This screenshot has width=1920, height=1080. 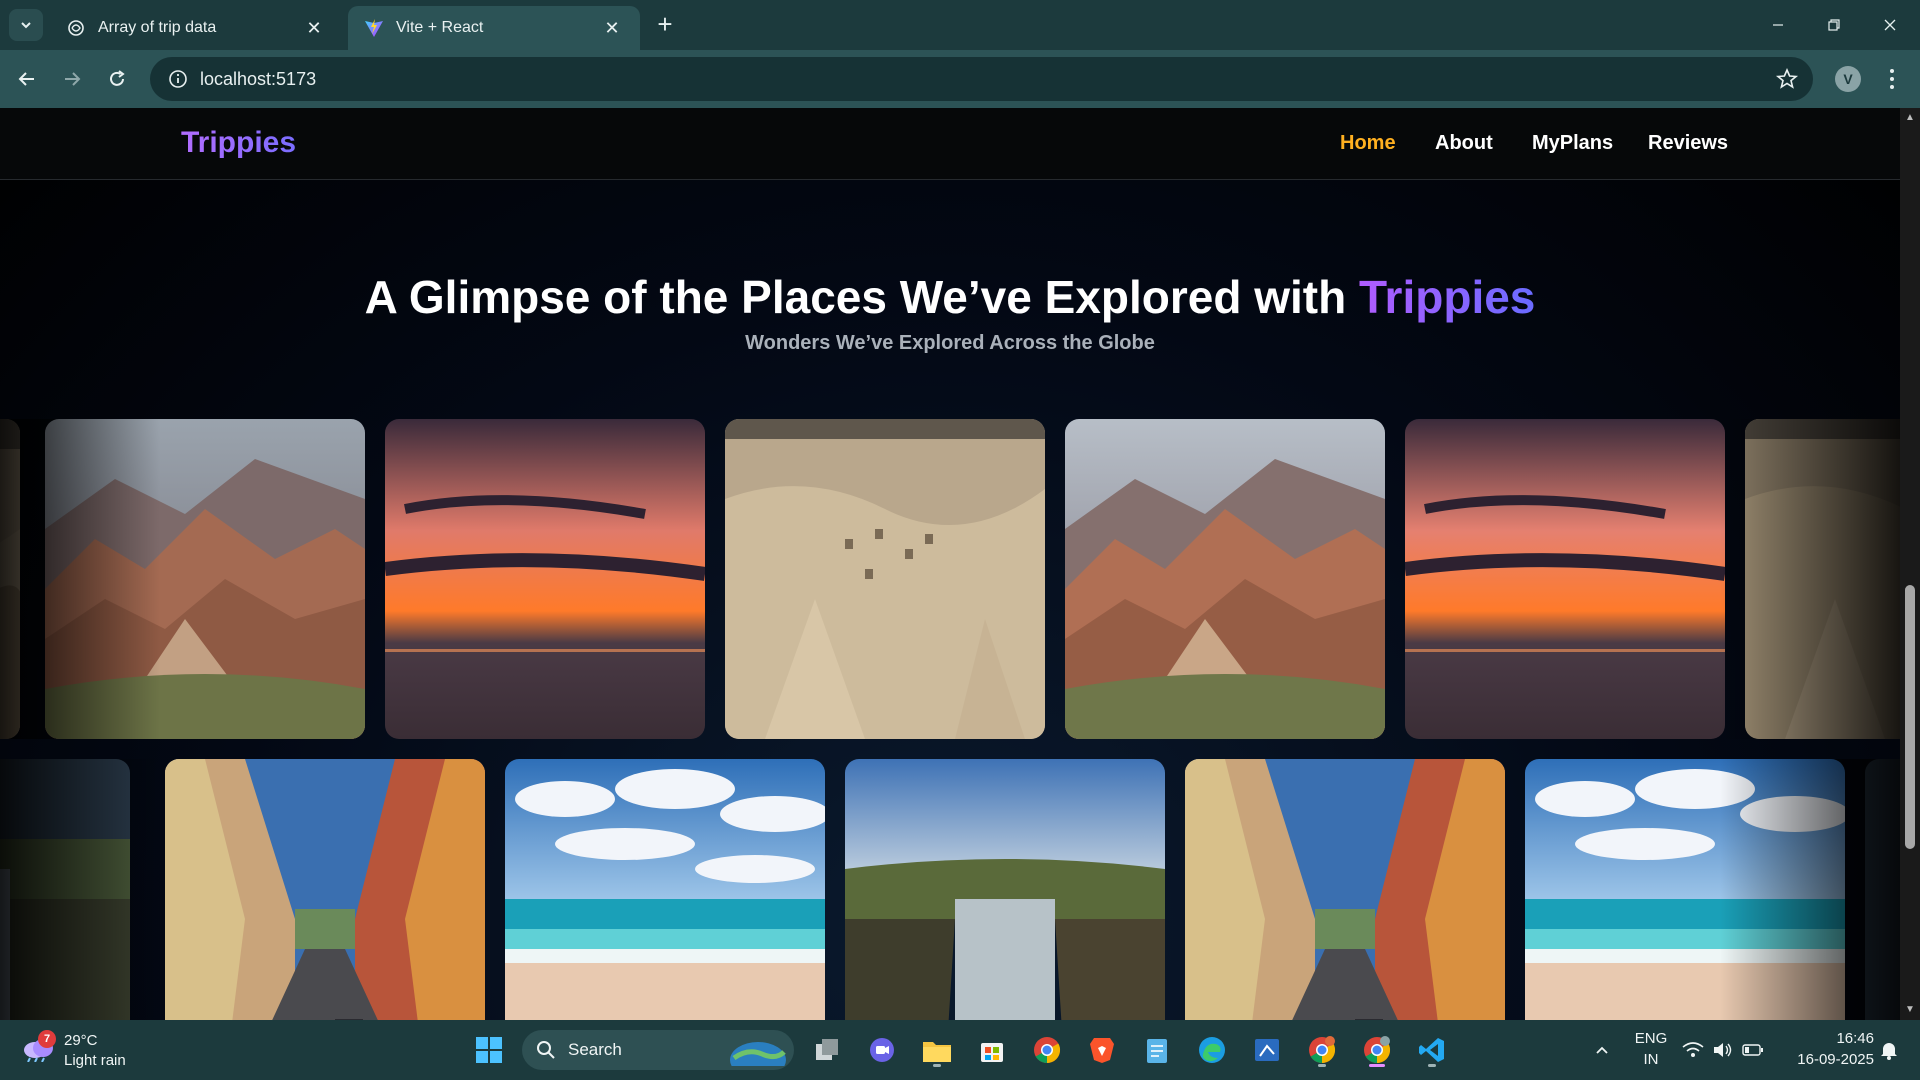 I want to click on address-bar: localhost:5173, so click(x=981, y=79).